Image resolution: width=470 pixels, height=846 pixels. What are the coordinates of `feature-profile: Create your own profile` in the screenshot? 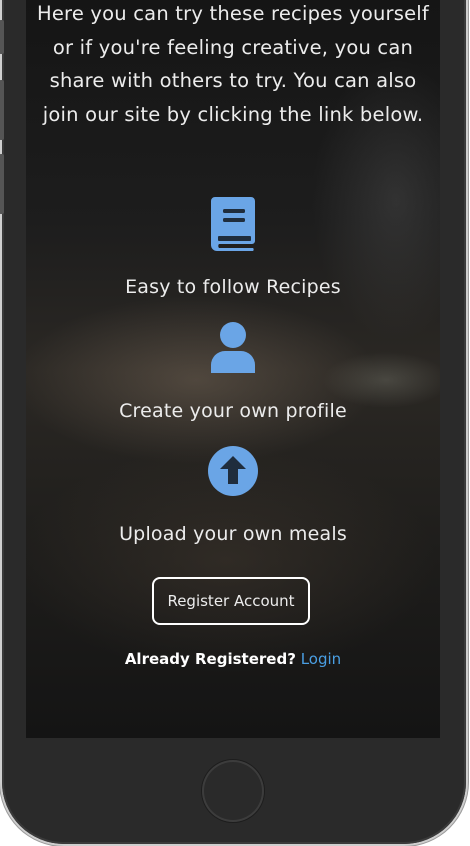 It's located at (233, 372).